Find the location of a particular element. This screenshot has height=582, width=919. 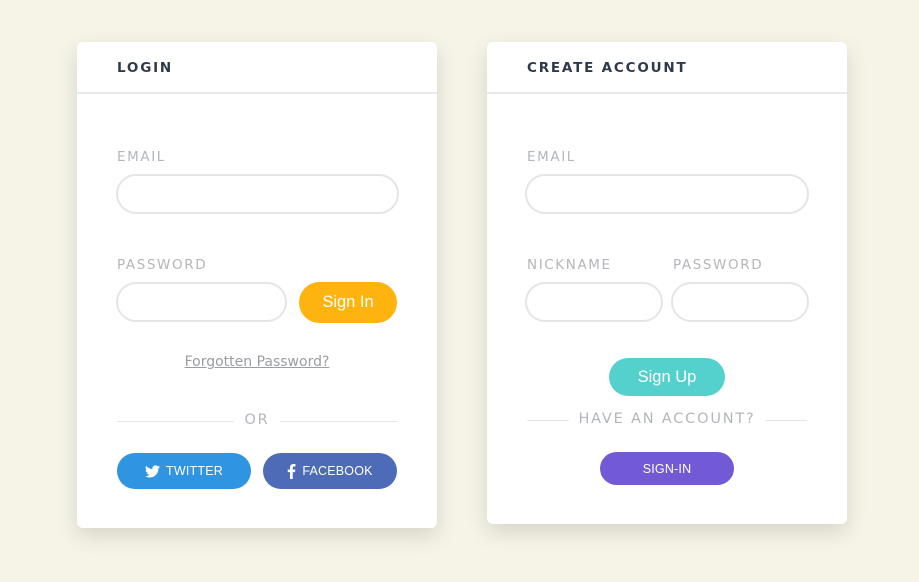

twitter-button-label: TWITTER is located at coordinates (194, 471).